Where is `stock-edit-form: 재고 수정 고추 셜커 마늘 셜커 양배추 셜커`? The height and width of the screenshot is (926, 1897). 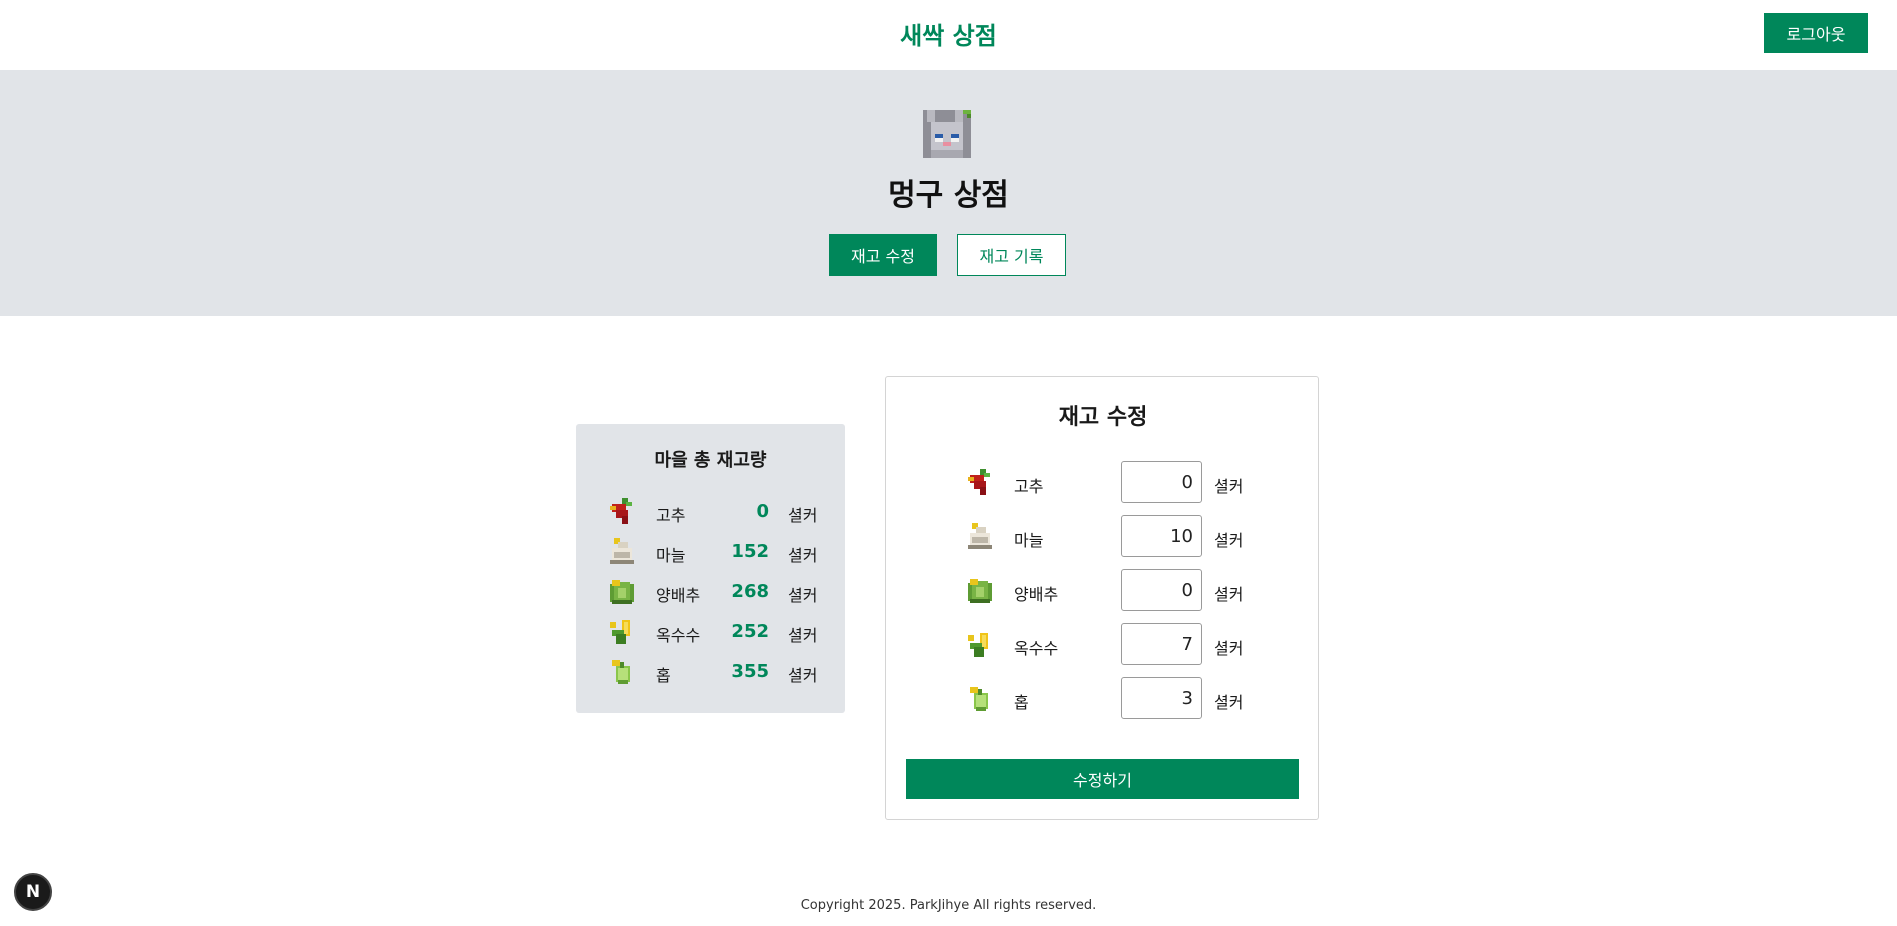
stock-edit-form: 재고 수정 고추 셜커 마늘 셜커 양배추 셜커 is located at coordinates (1102, 598).